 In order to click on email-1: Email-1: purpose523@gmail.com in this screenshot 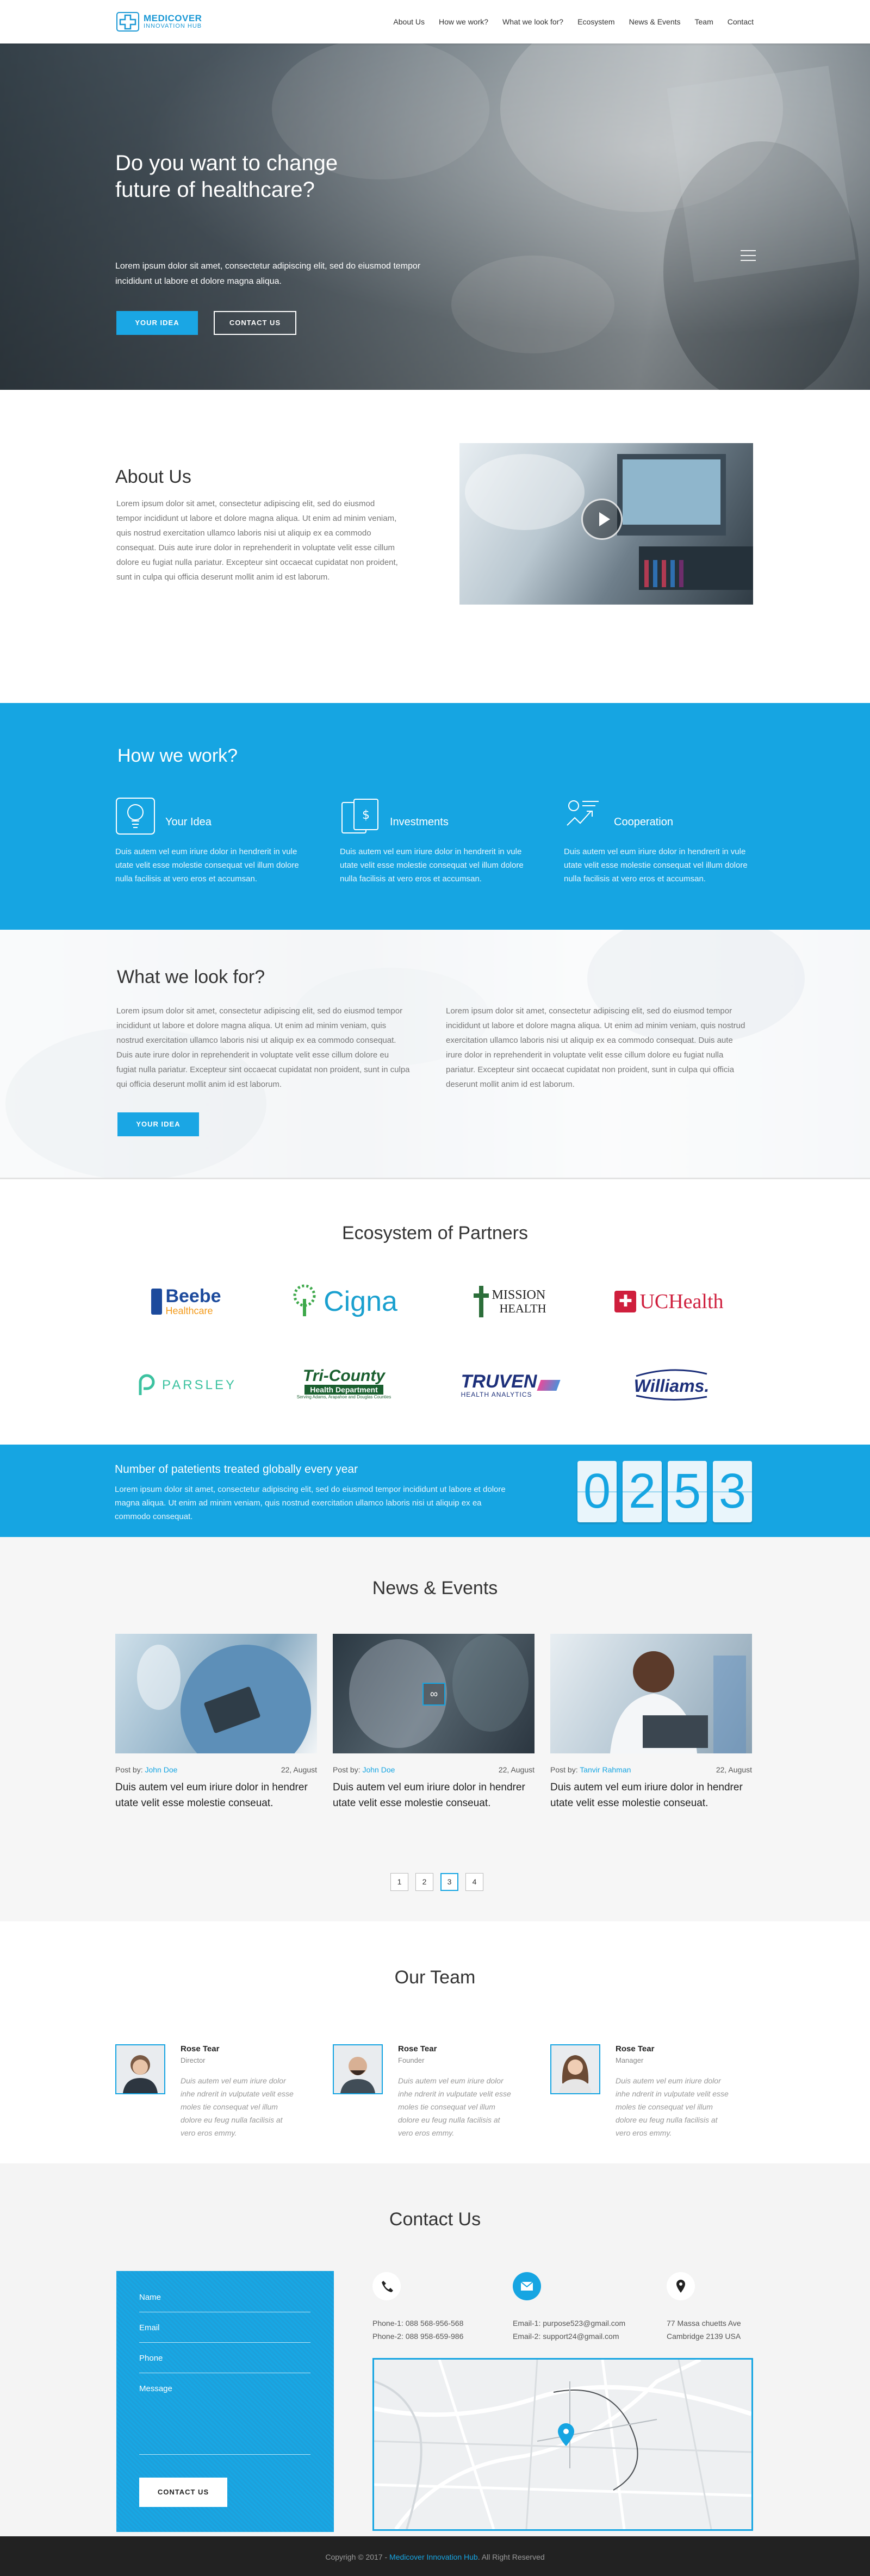, I will do `click(569, 2323)`.